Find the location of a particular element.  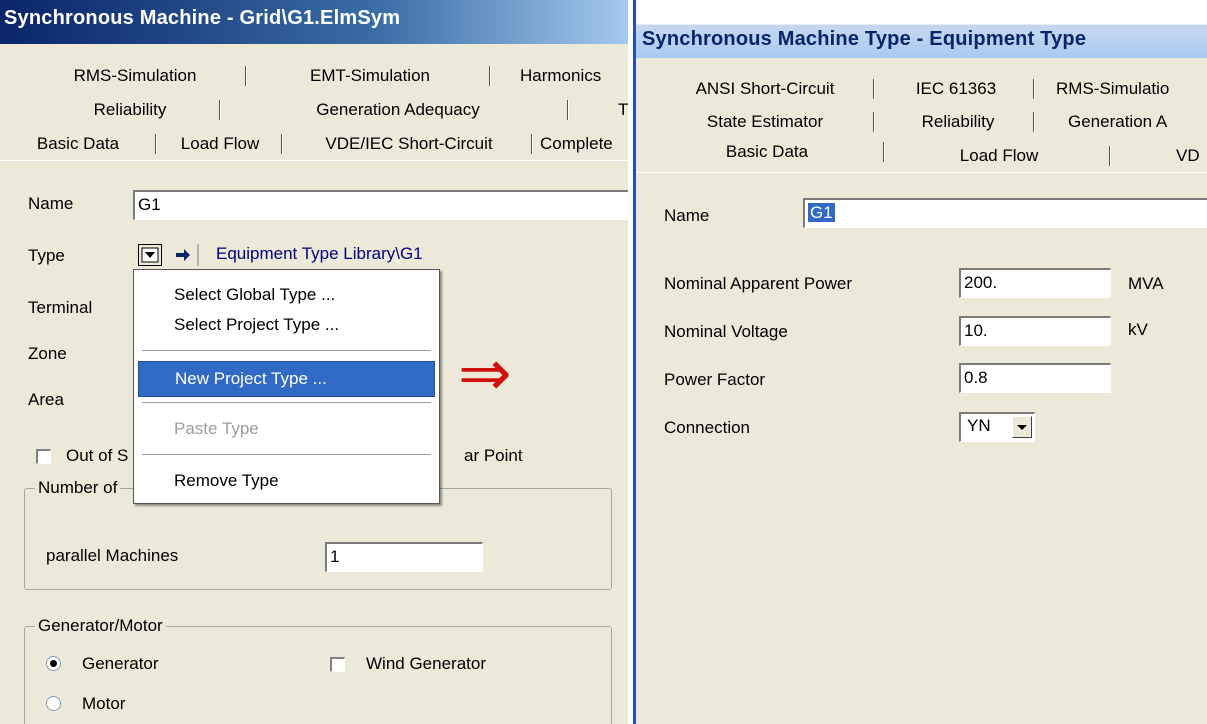

type-name-field: G1 is located at coordinates (1005, 213).